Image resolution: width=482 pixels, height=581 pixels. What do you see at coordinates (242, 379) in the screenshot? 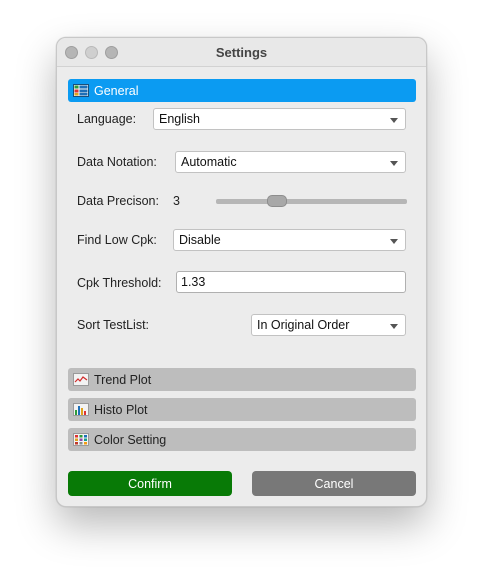
I see `section-trend-plot-header: Trend Plot` at bounding box center [242, 379].